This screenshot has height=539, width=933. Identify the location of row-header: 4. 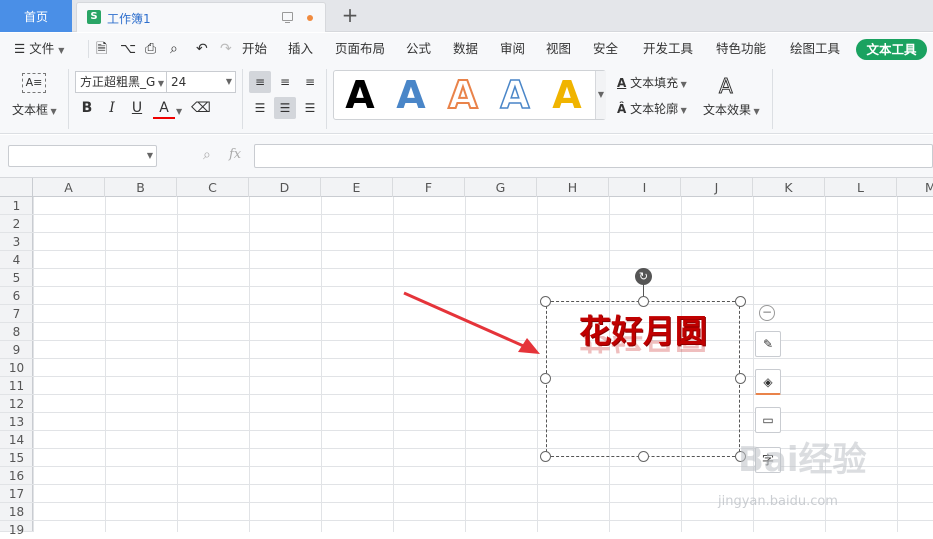
(16, 260).